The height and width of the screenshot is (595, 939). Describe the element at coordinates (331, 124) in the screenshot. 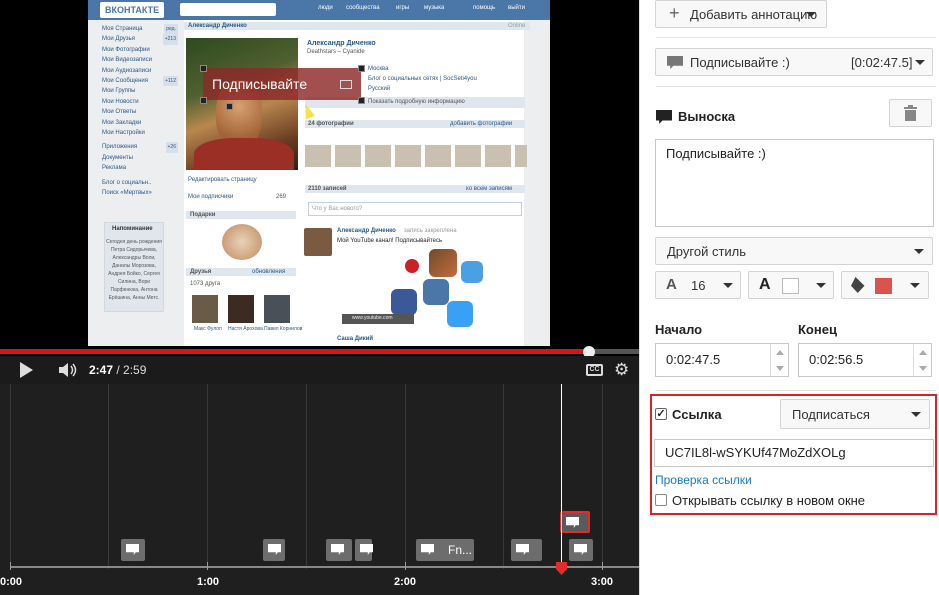

I see `vk-photos-count: 24 фотографии` at that location.